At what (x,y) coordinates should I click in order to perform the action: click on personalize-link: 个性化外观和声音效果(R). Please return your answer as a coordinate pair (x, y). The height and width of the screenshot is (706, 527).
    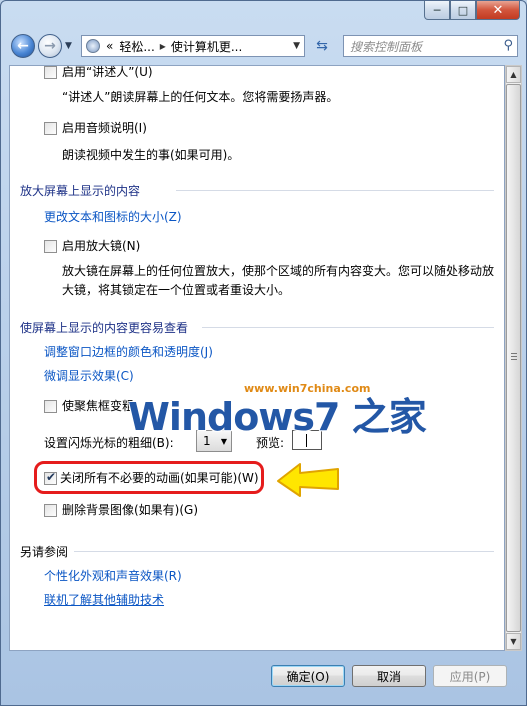
    Looking at the image, I should click on (113, 575).